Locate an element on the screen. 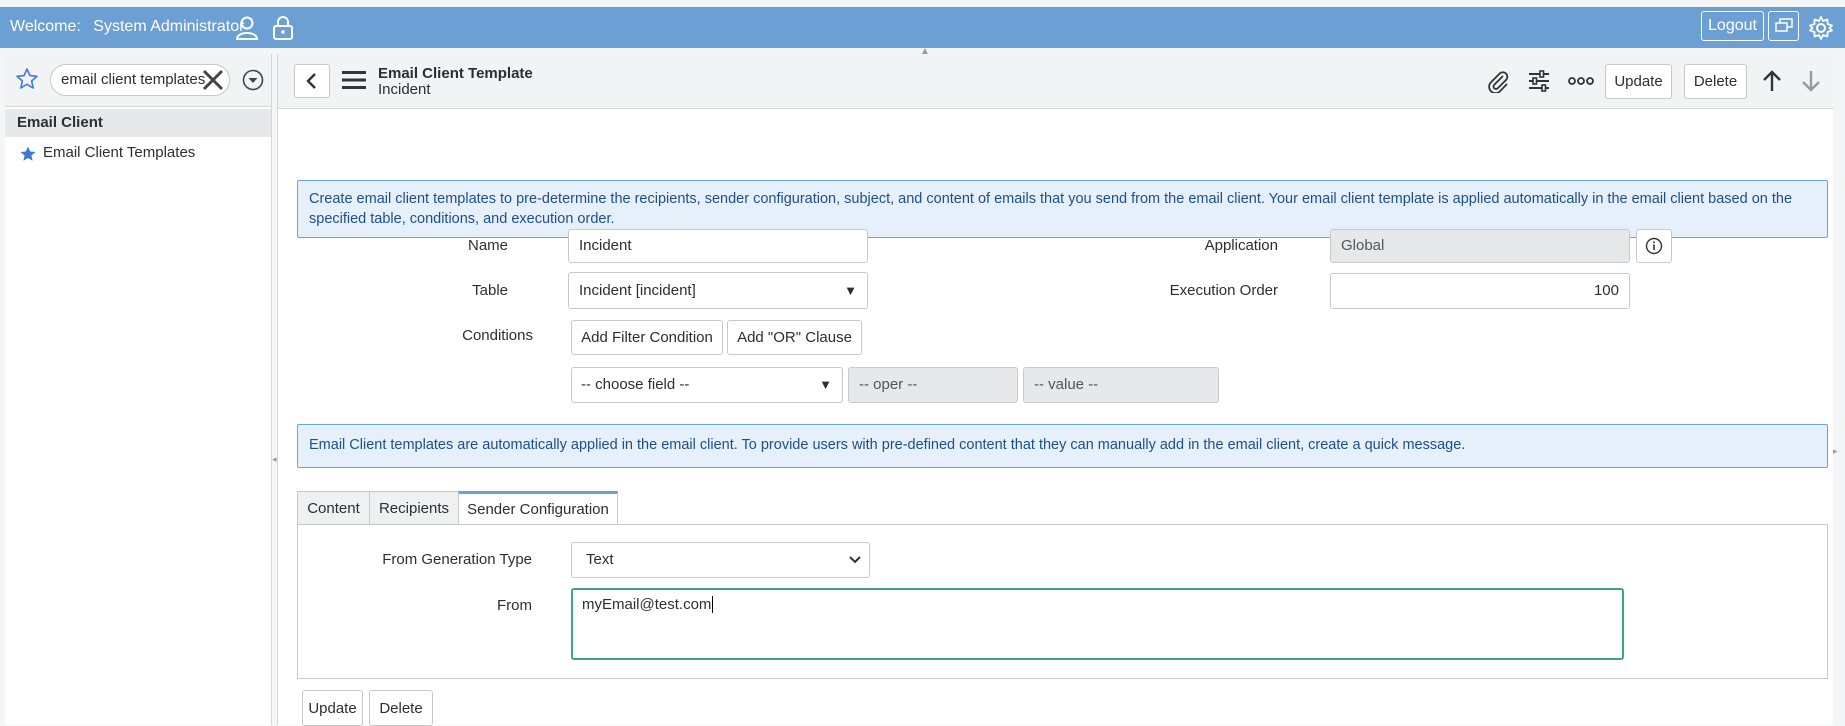 The height and width of the screenshot is (726, 1845). info-icon is located at coordinates (1654, 246).